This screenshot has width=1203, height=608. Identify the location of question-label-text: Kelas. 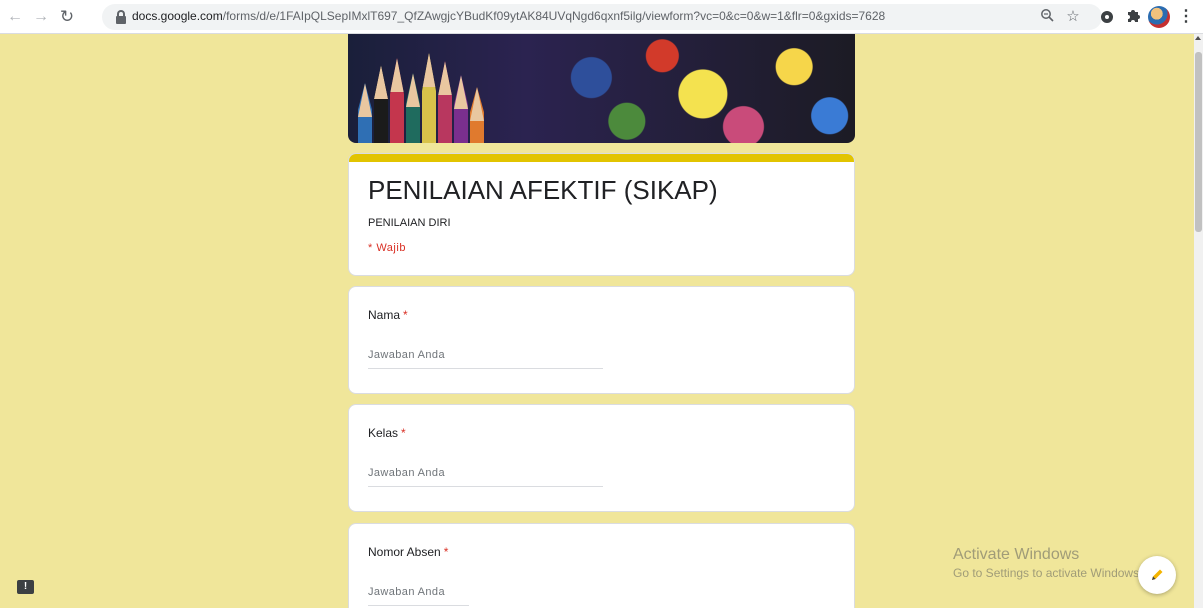
(383, 433).